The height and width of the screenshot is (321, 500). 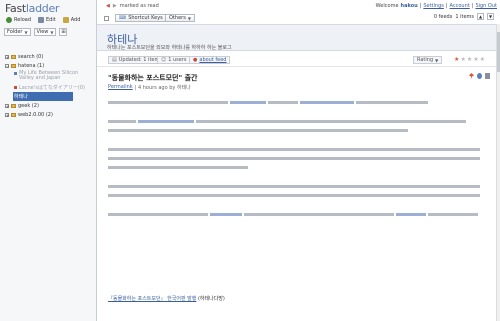 I want to click on share-icon, so click(x=487, y=76).